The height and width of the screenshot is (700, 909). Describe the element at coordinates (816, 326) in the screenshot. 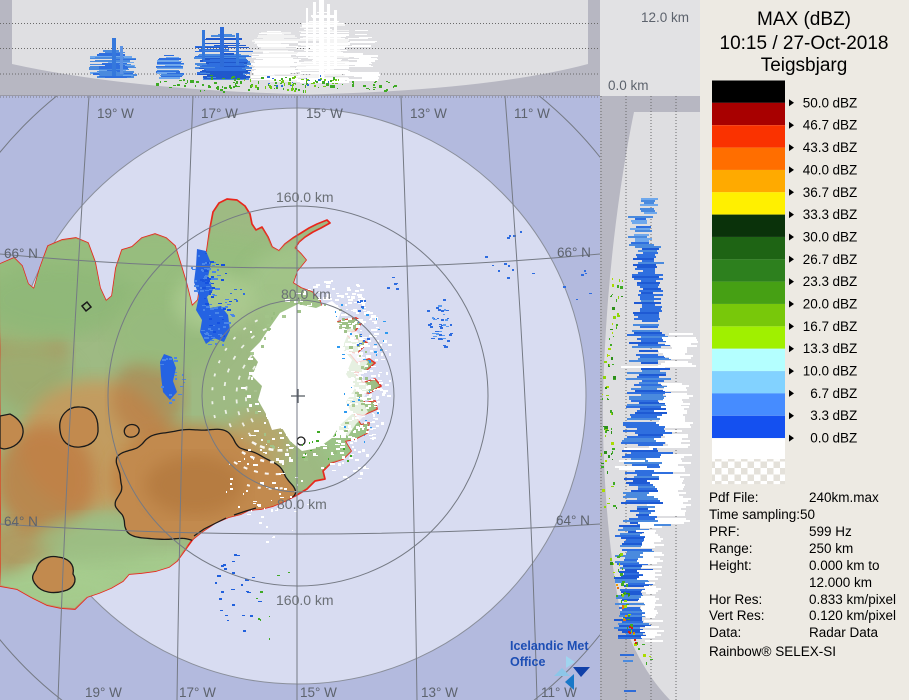

I see `svg-text: 16.7` at that location.